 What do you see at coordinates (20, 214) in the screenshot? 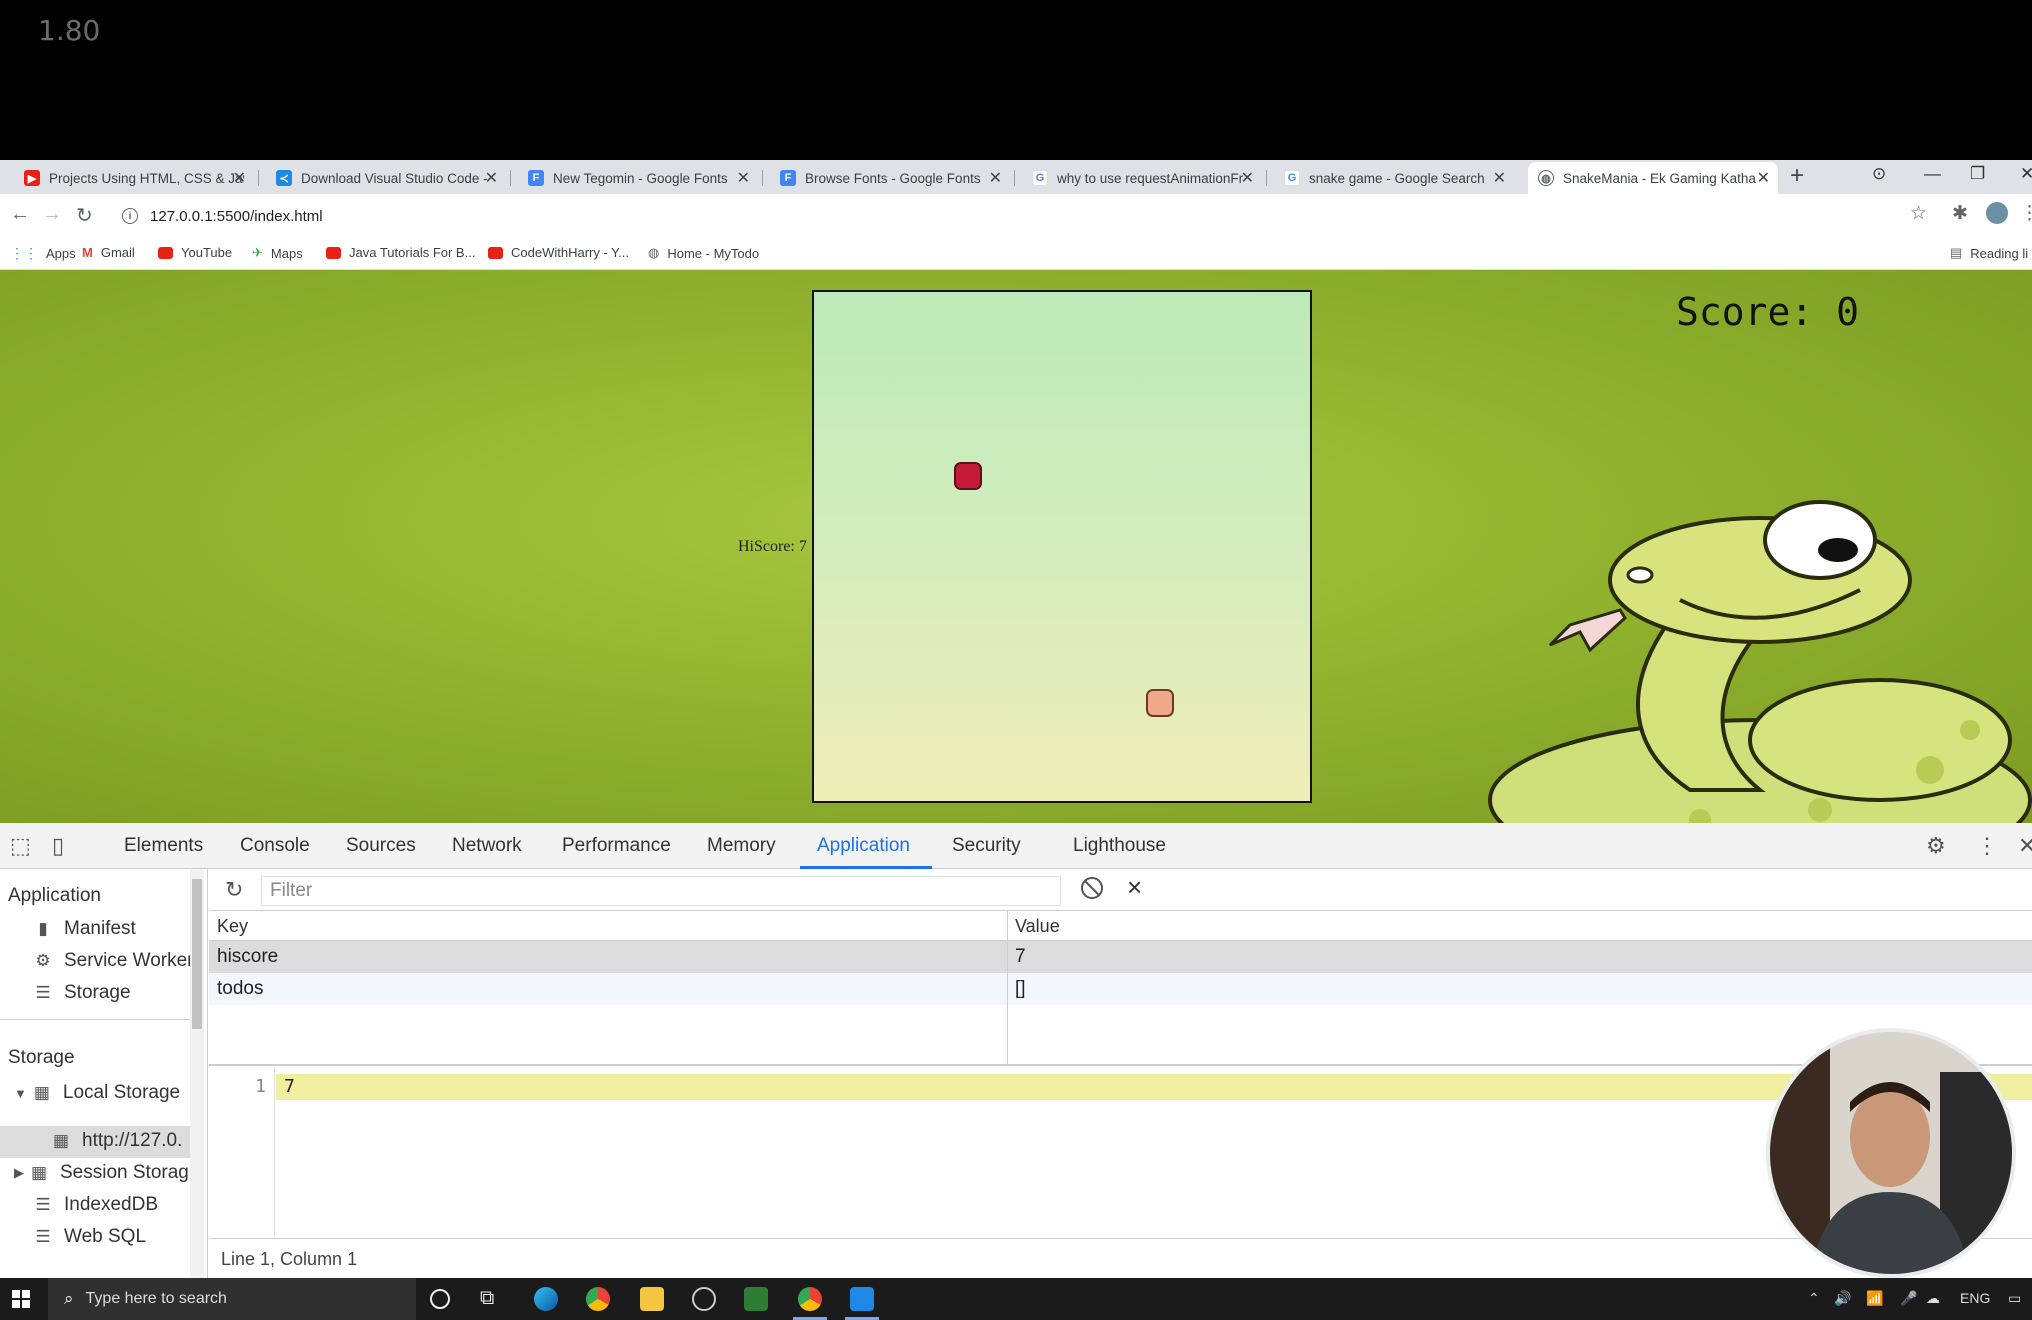
I see `back-icon: ←` at bounding box center [20, 214].